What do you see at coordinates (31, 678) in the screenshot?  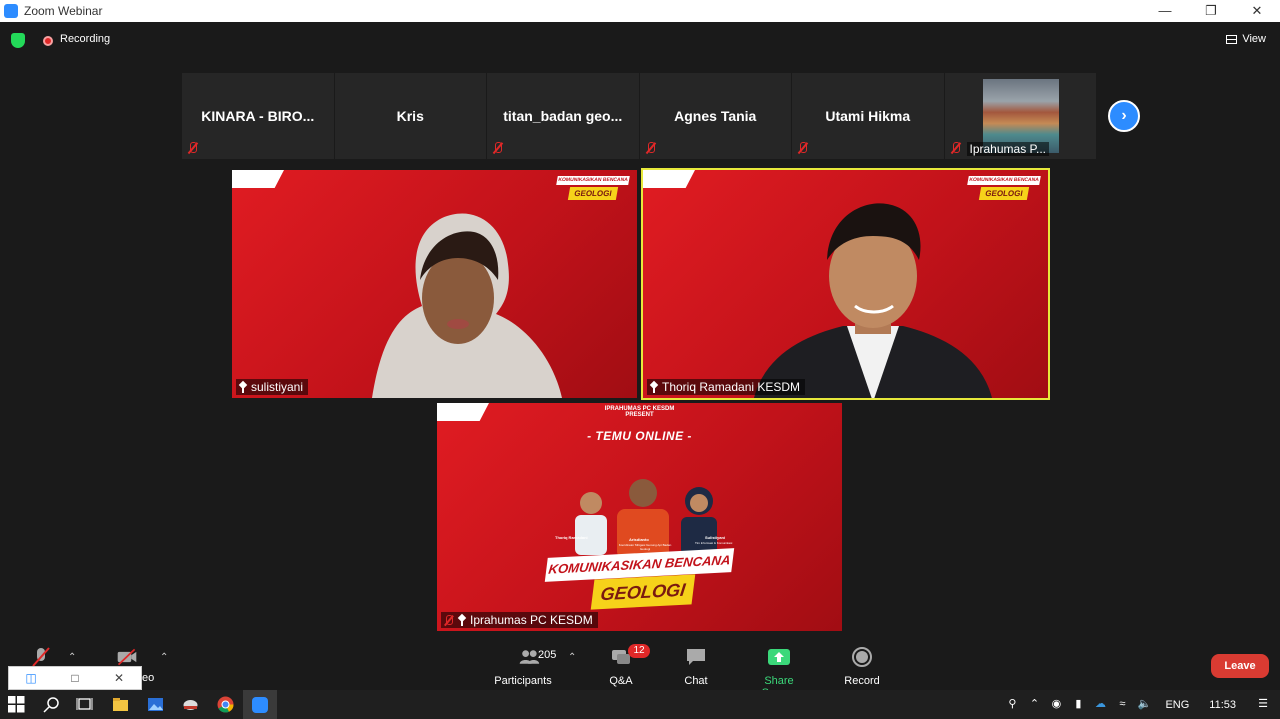 I see `zoom-preview-icon: ◫` at bounding box center [31, 678].